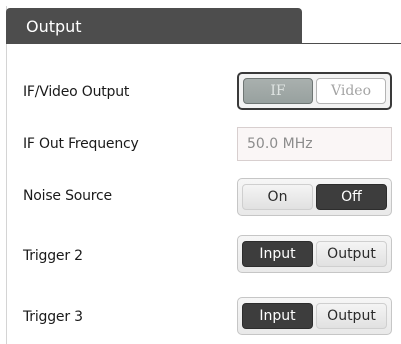  What do you see at coordinates (53, 317) in the screenshot?
I see `trigger-3-label: Trigger 3` at bounding box center [53, 317].